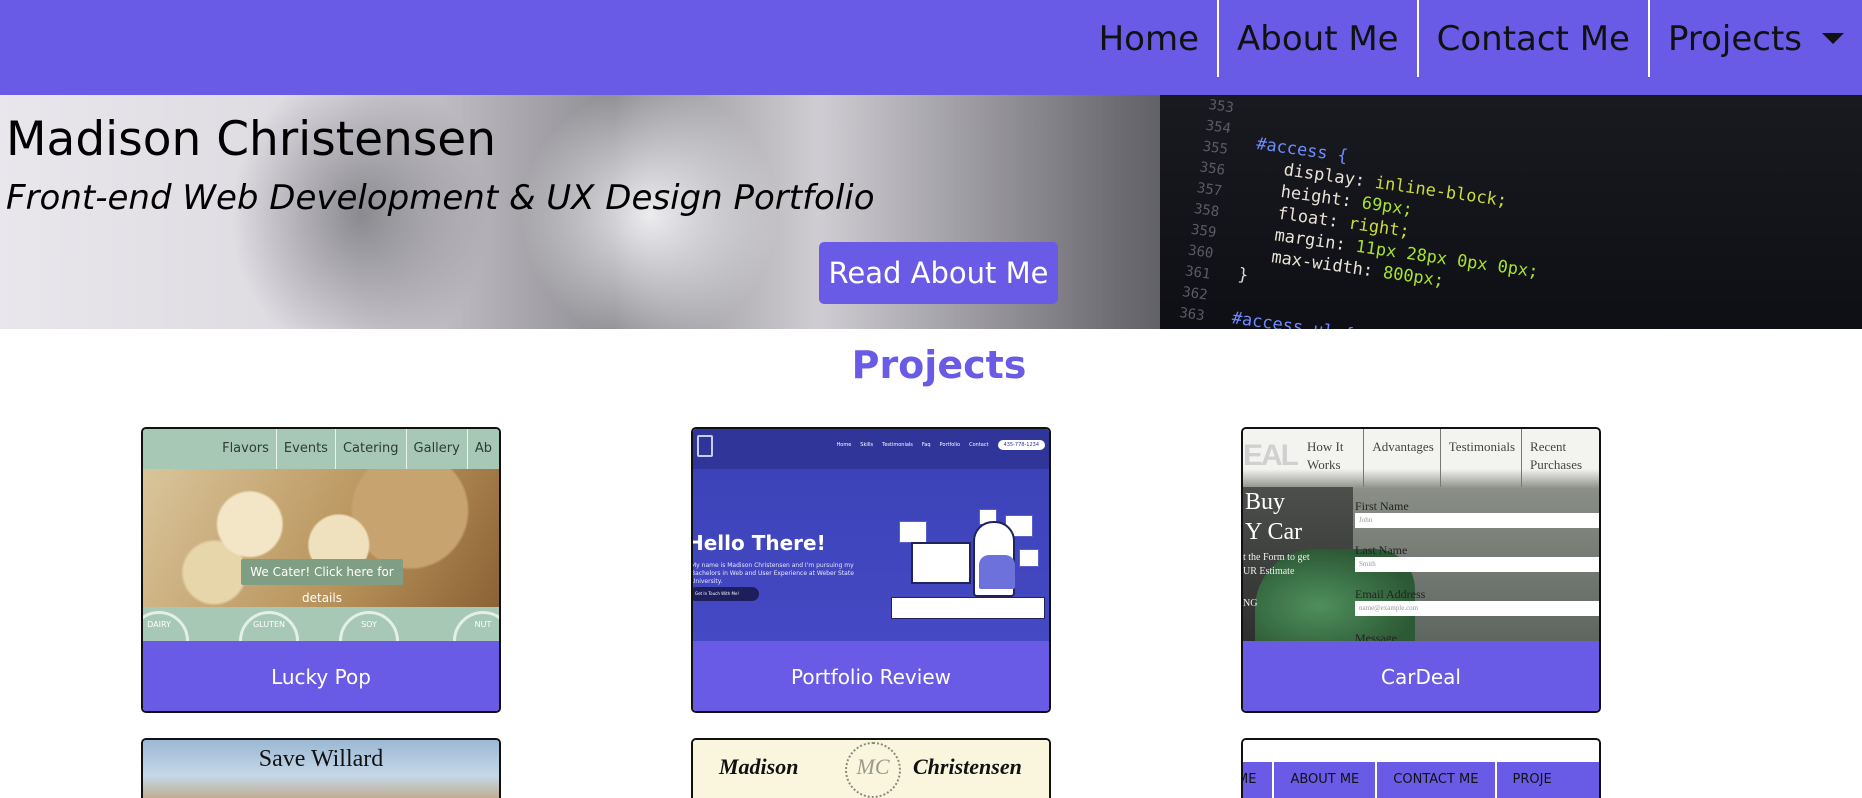  I want to click on project-card-madison-christensen: MC Madison Christensen, so click(871, 768).